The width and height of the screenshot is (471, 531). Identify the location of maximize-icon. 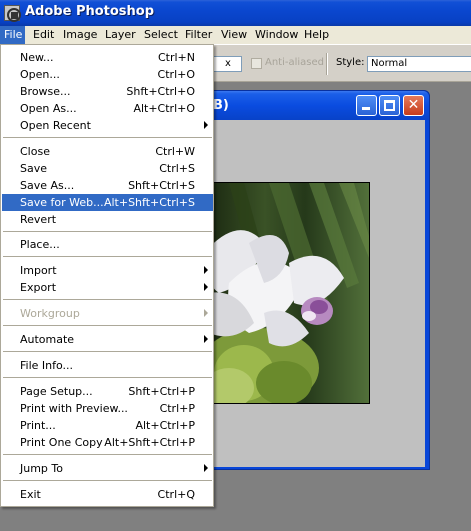
(389, 105).